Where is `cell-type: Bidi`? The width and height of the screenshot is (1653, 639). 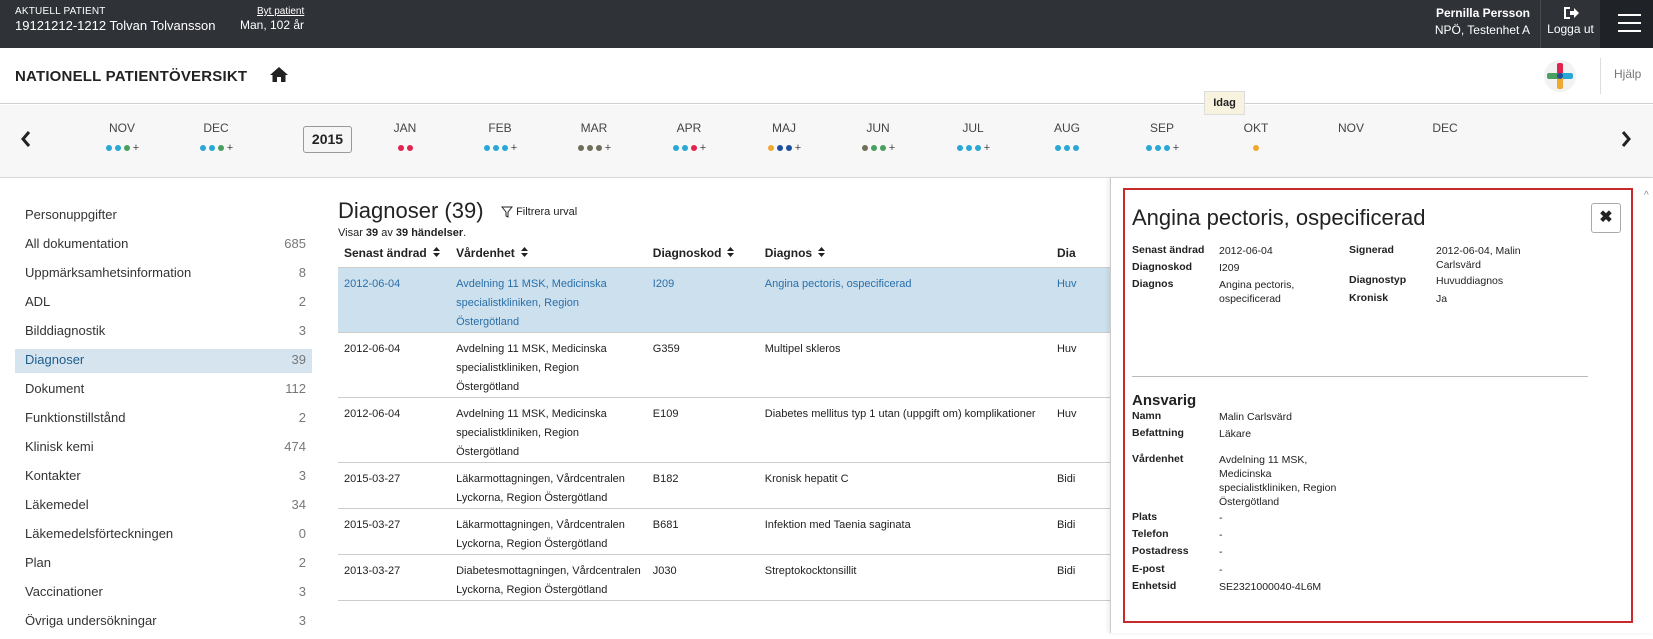
cell-type: Bidi is located at coordinates (1084, 577).